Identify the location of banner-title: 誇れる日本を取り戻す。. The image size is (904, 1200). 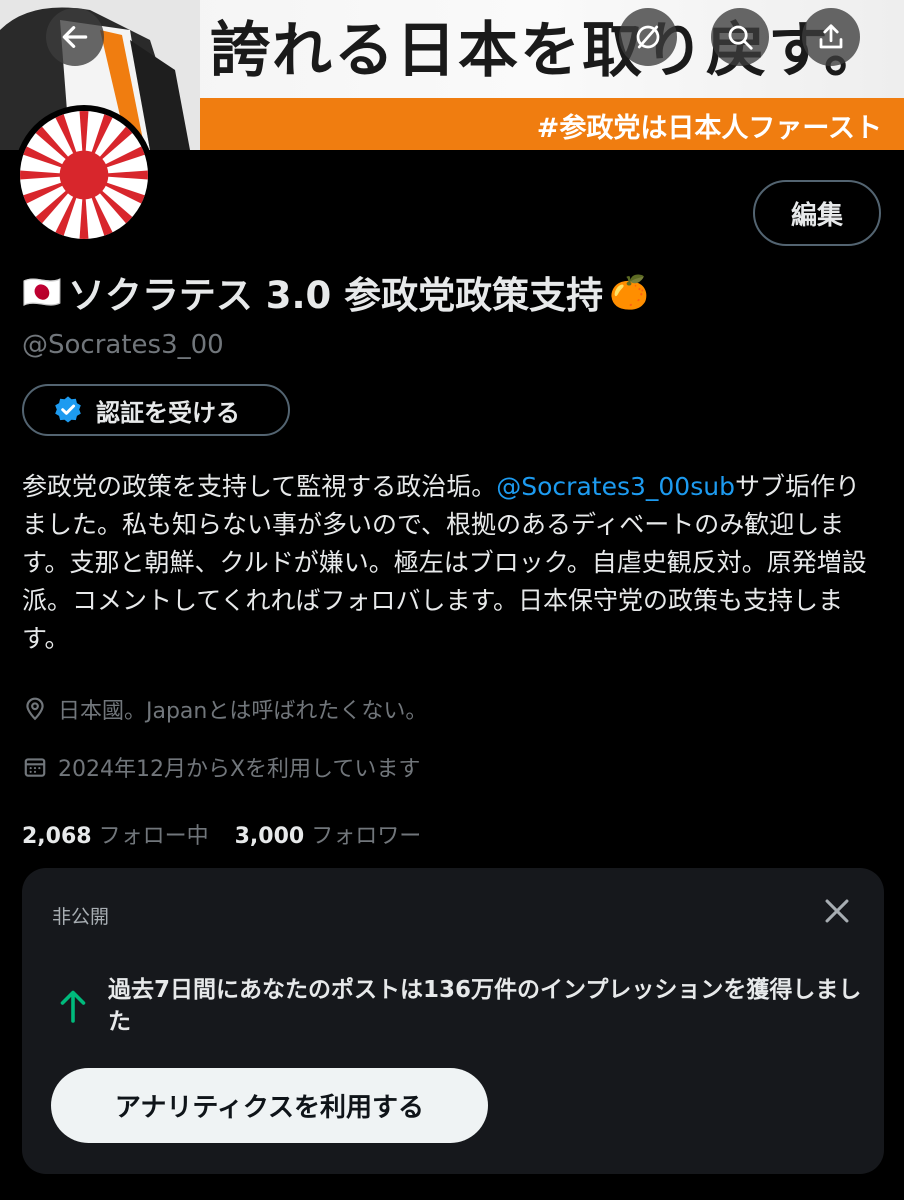
(548, 51).